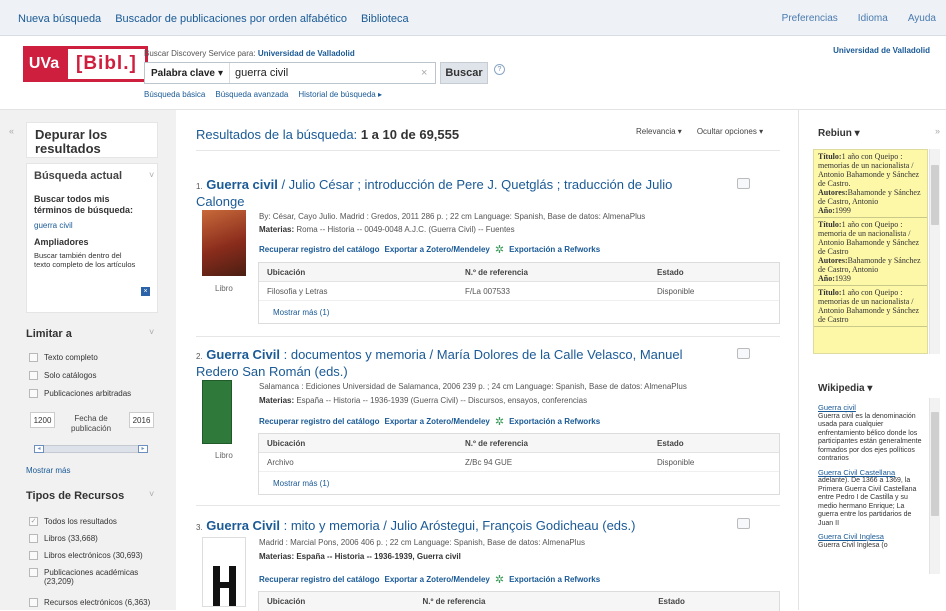 The image size is (946, 611). Describe the element at coordinates (187, 73) in the screenshot. I see `search-type-select: Palabra clave ▾` at that location.